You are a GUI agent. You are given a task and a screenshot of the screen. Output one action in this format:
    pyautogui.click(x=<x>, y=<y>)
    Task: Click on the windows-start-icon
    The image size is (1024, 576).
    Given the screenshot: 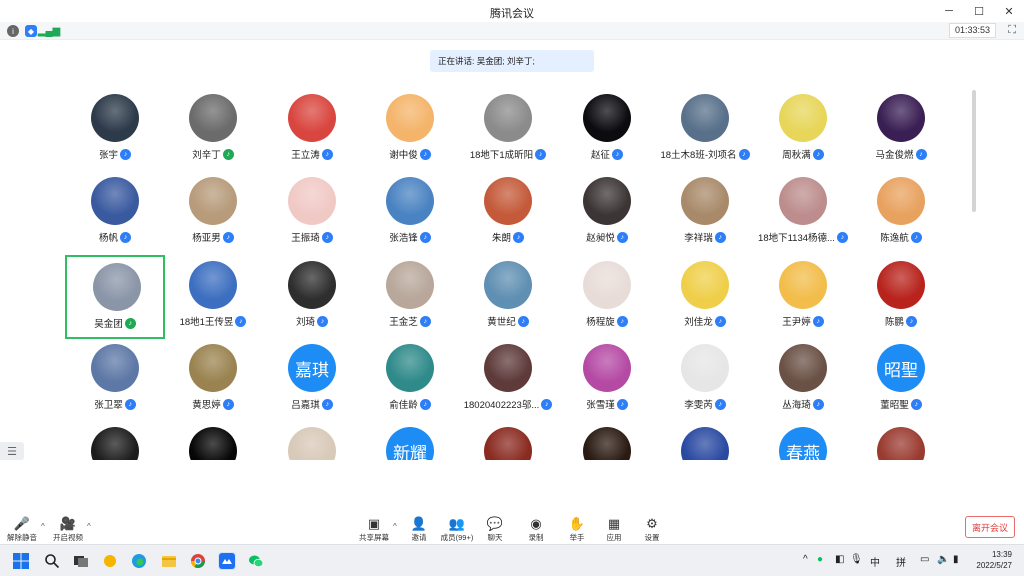 What is the action you would take?
    pyautogui.click(x=21, y=561)
    